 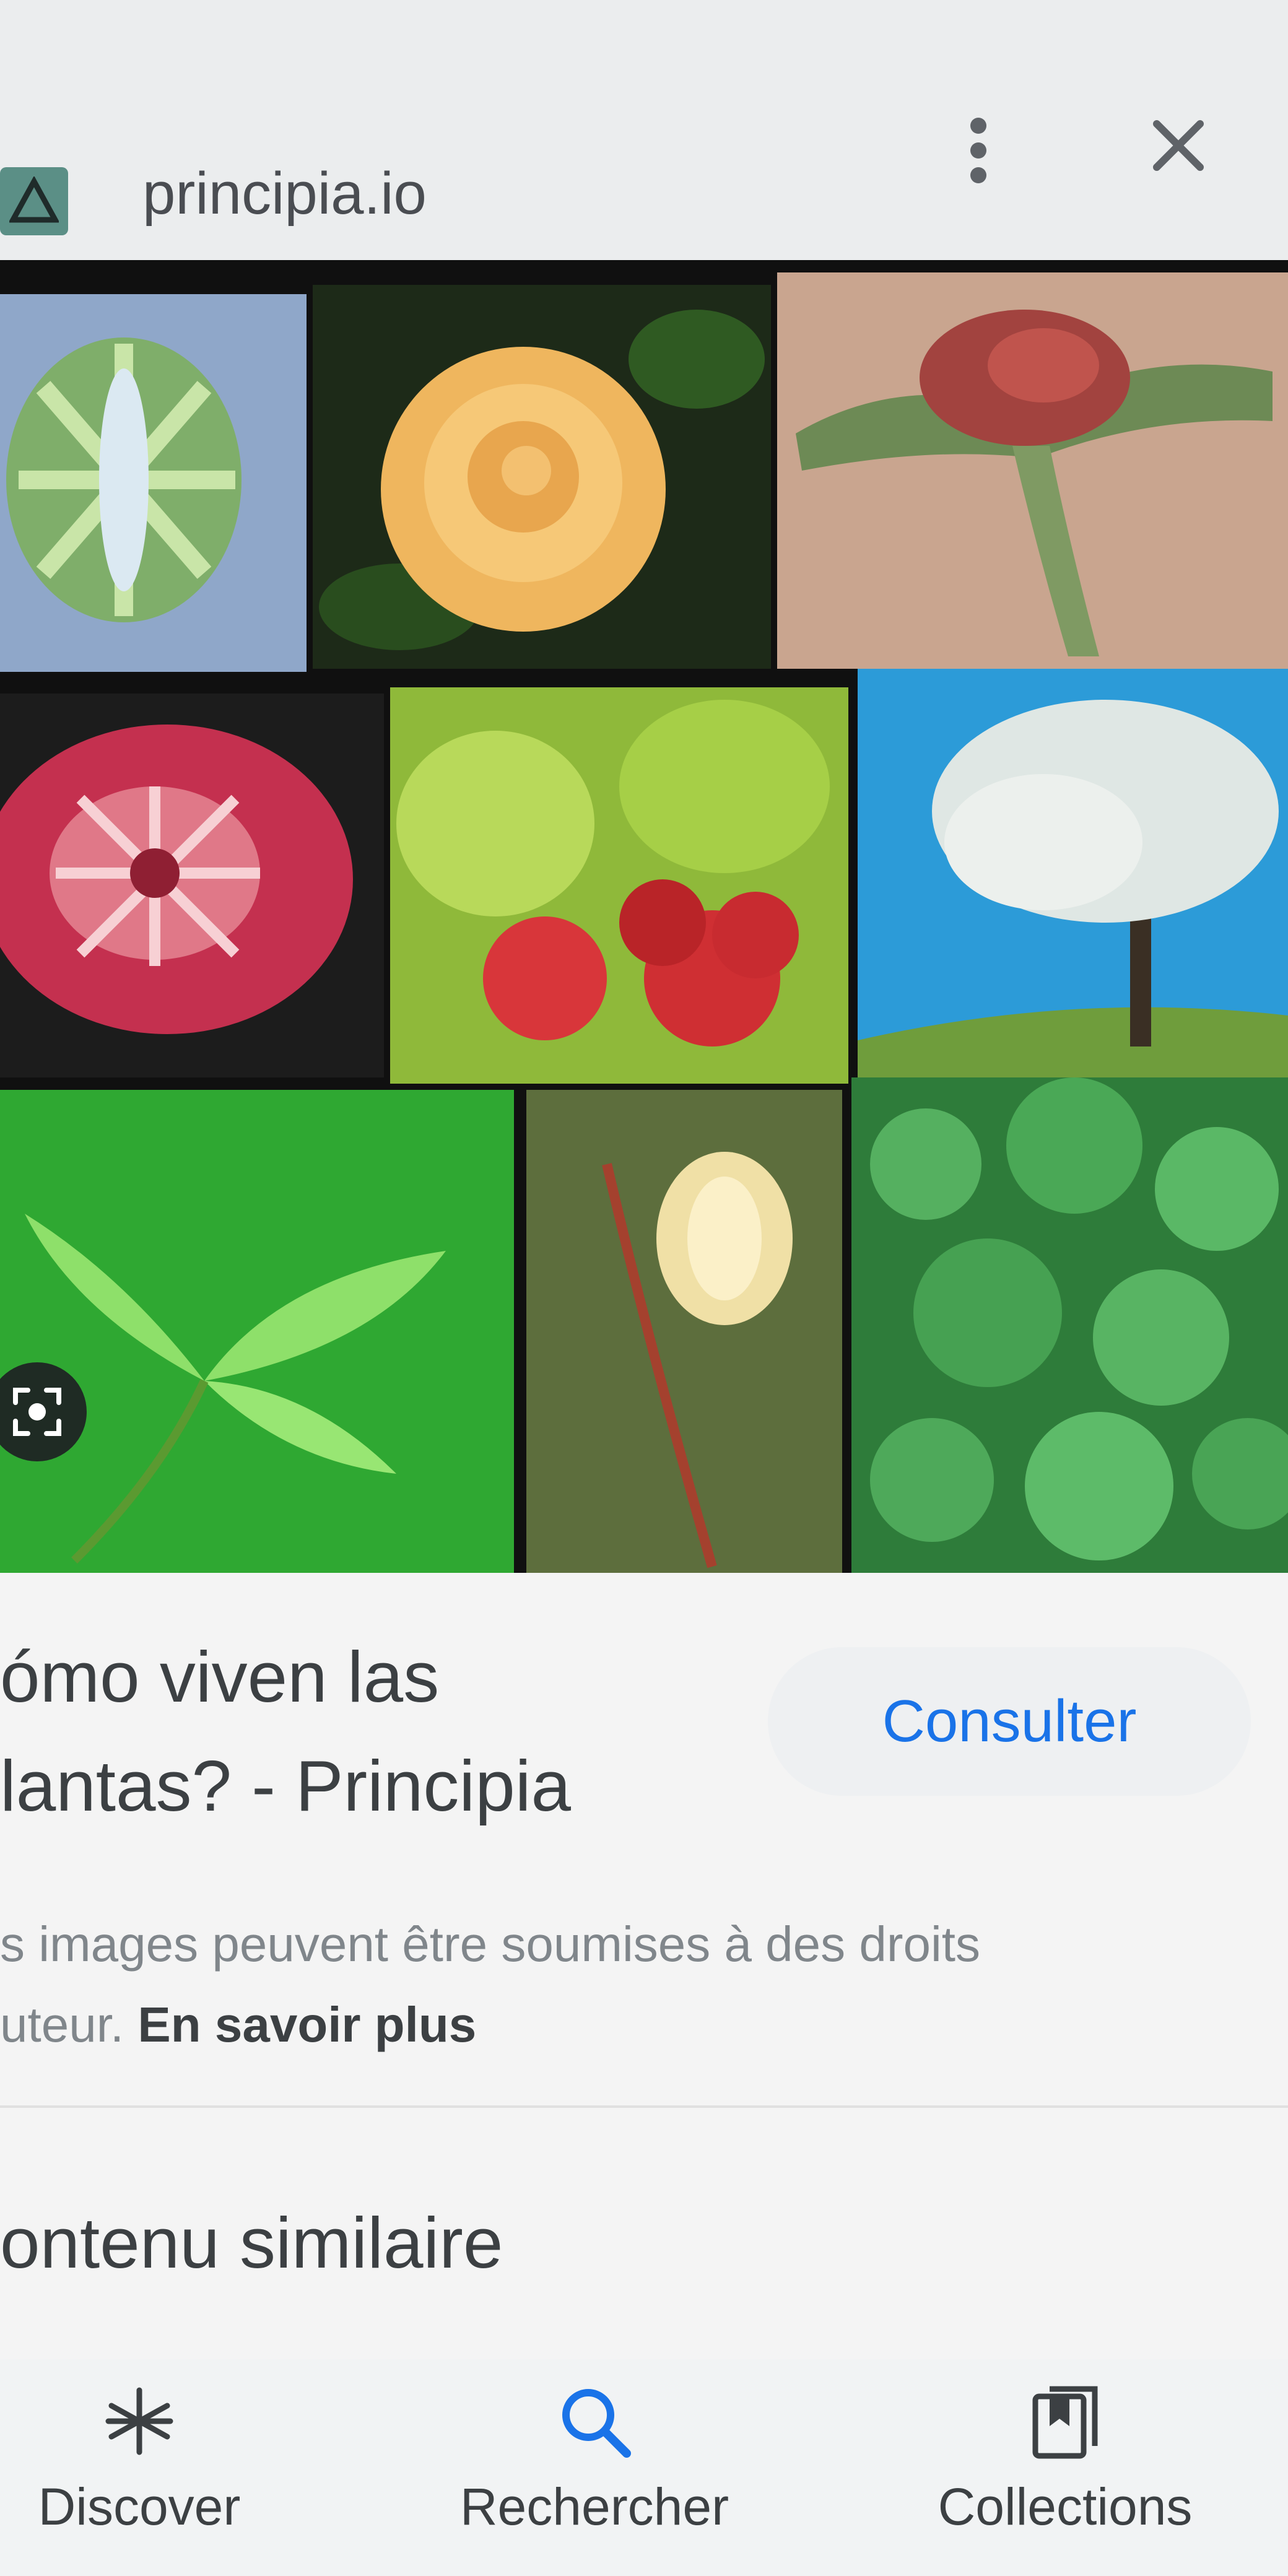 I want to click on nav-search-label: Rechercher, so click(x=594, y=2507).